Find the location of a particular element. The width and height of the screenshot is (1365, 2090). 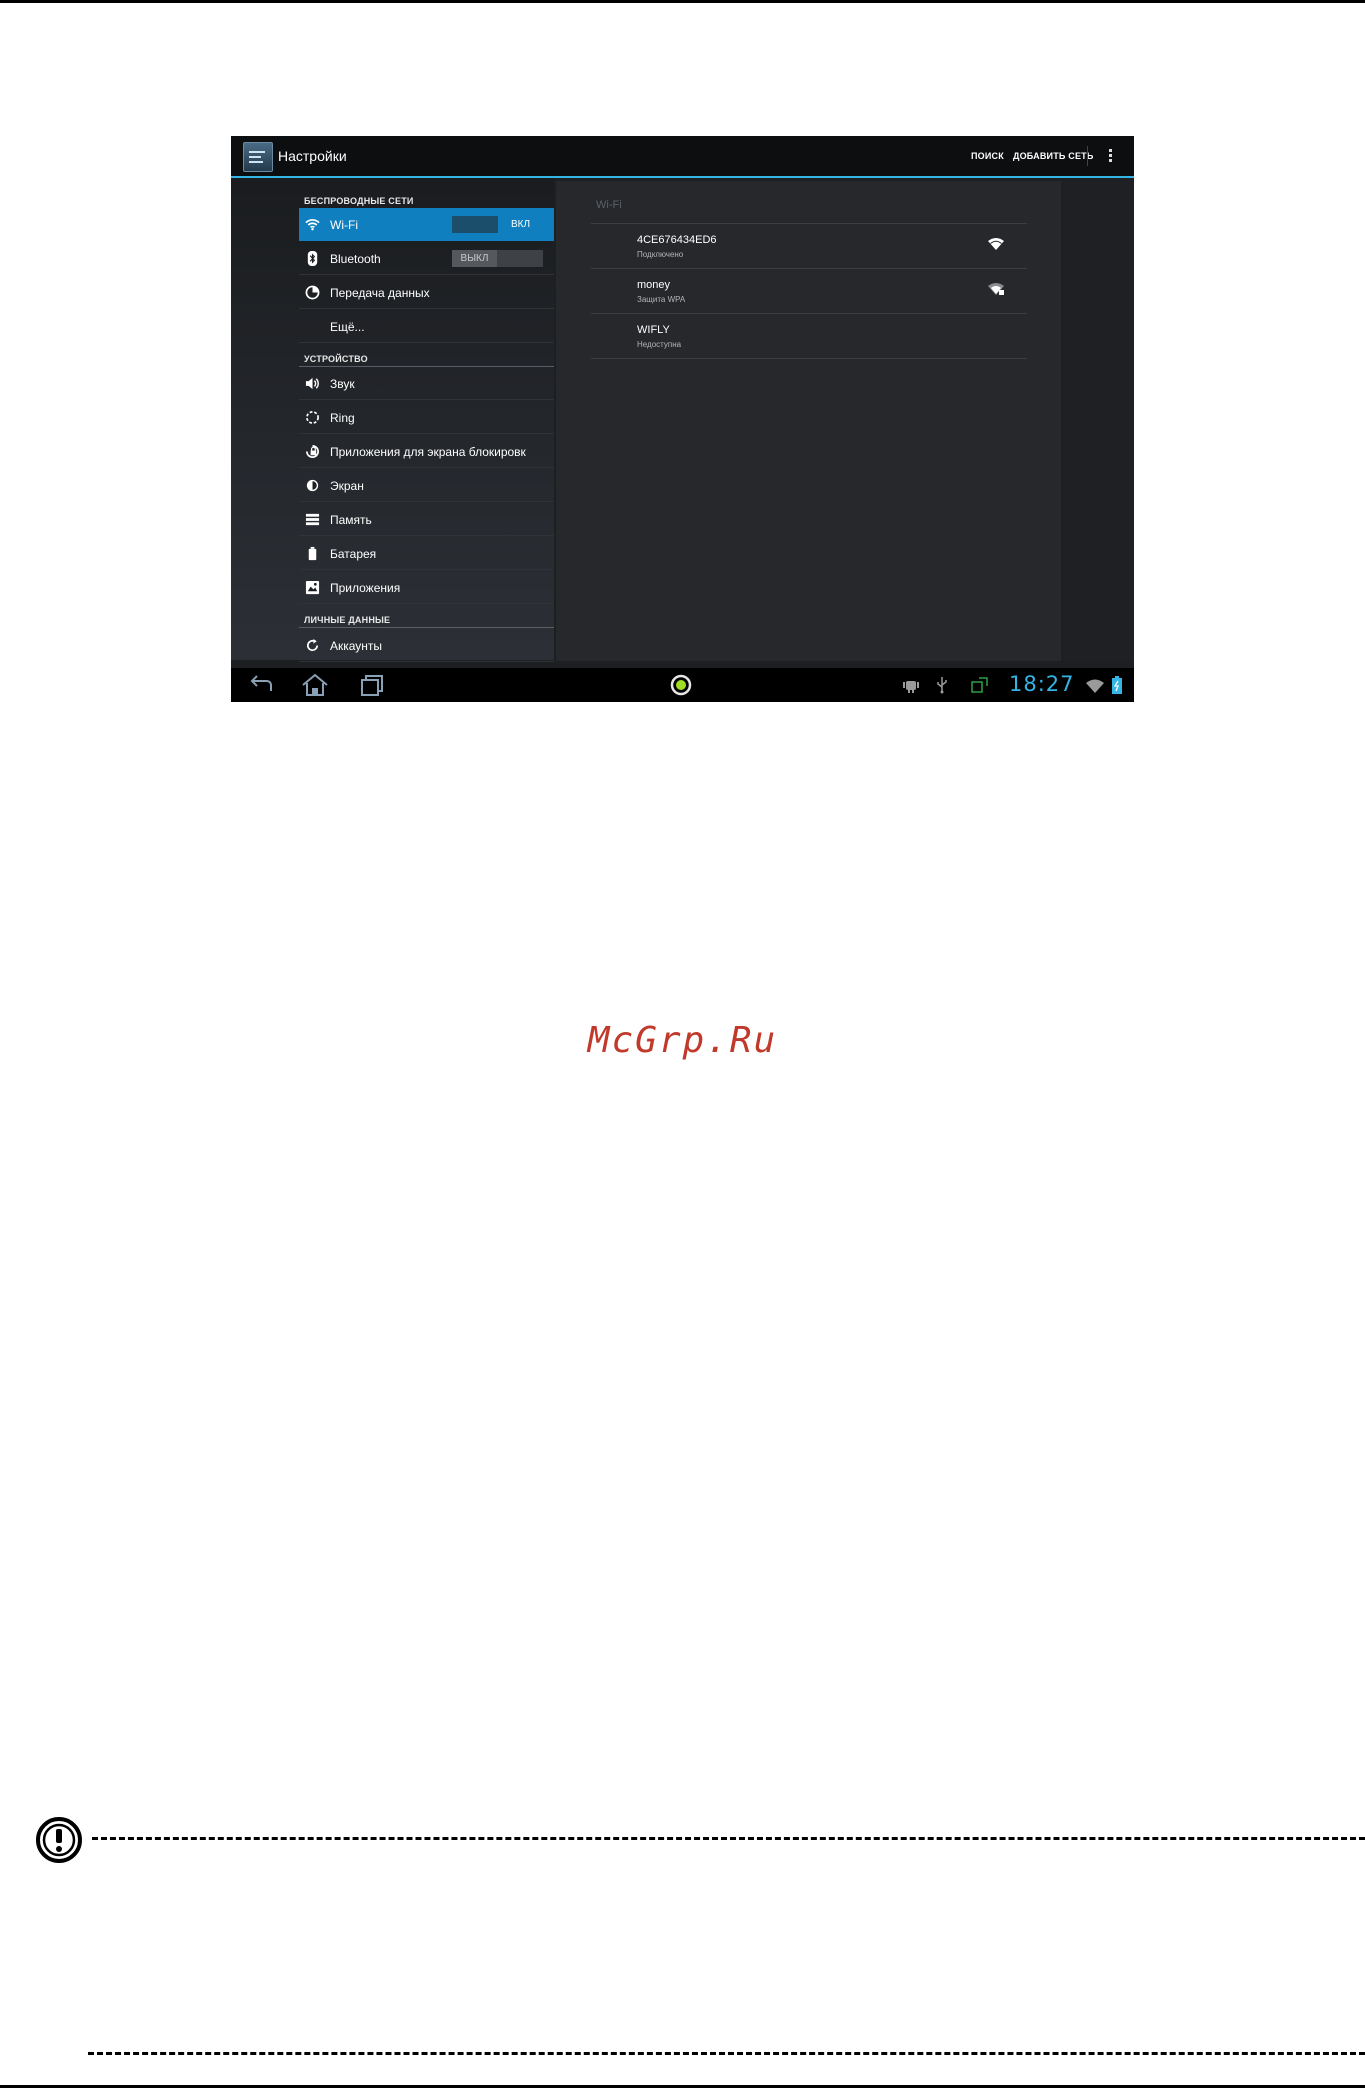

settings-item-label: Передача данных is located at coordinates (380, 293).